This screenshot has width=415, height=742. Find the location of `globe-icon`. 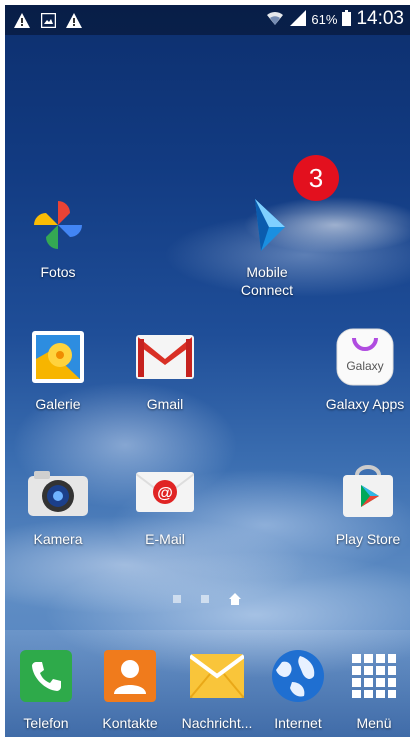

globe-icon is located at coordinates (298, 676).